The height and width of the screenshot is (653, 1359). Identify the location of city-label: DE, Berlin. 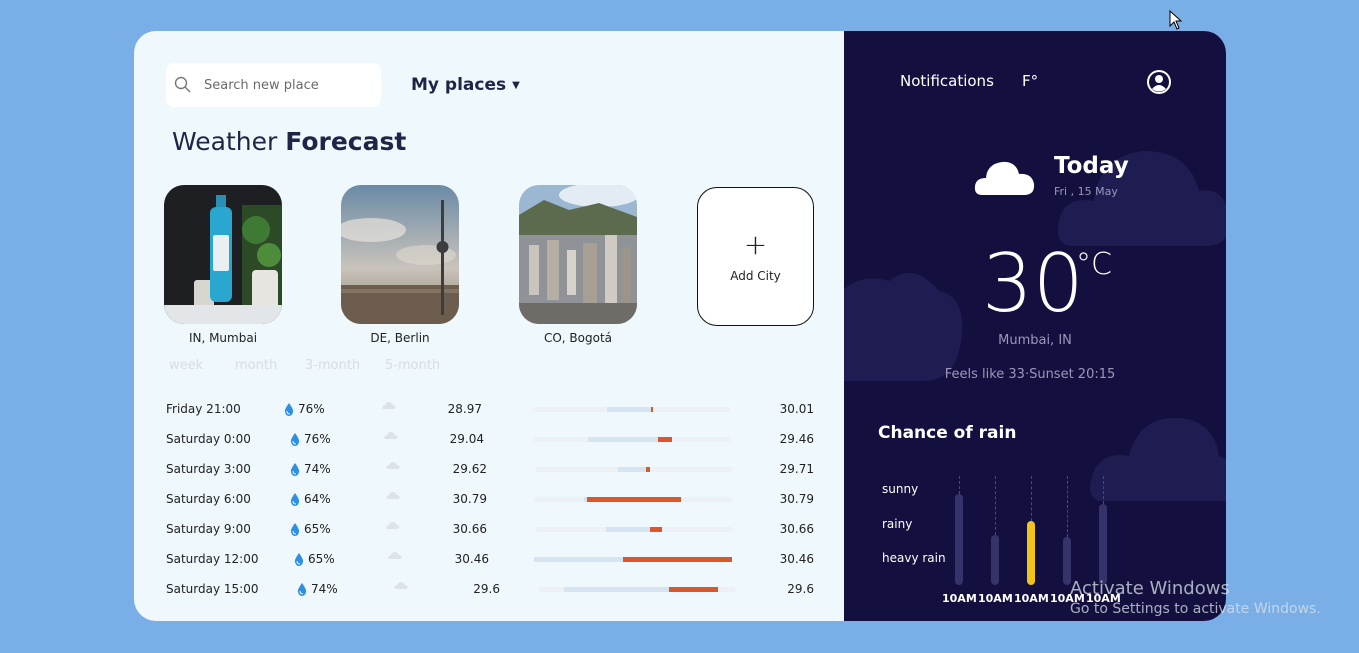
(400, 338).